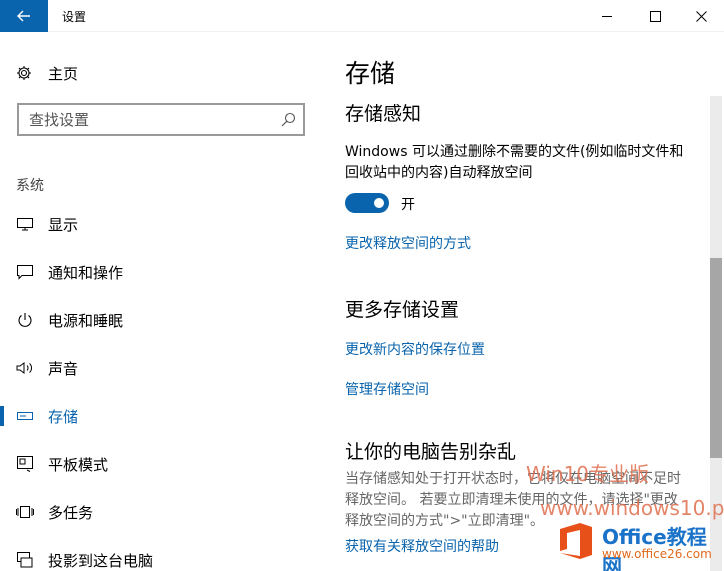  I want to click on sidebar-item-label: 存储, so click(63, 416).